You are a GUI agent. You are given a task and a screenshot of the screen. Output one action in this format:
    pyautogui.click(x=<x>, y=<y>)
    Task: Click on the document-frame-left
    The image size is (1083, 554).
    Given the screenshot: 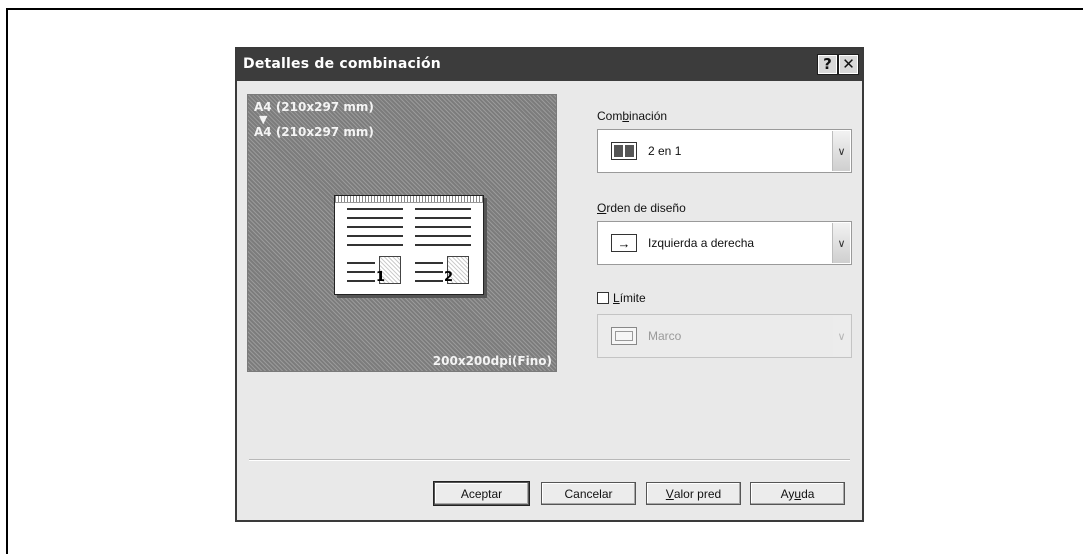 What is the action you would take?
    pyautogui.click(x=7, y=281)
    